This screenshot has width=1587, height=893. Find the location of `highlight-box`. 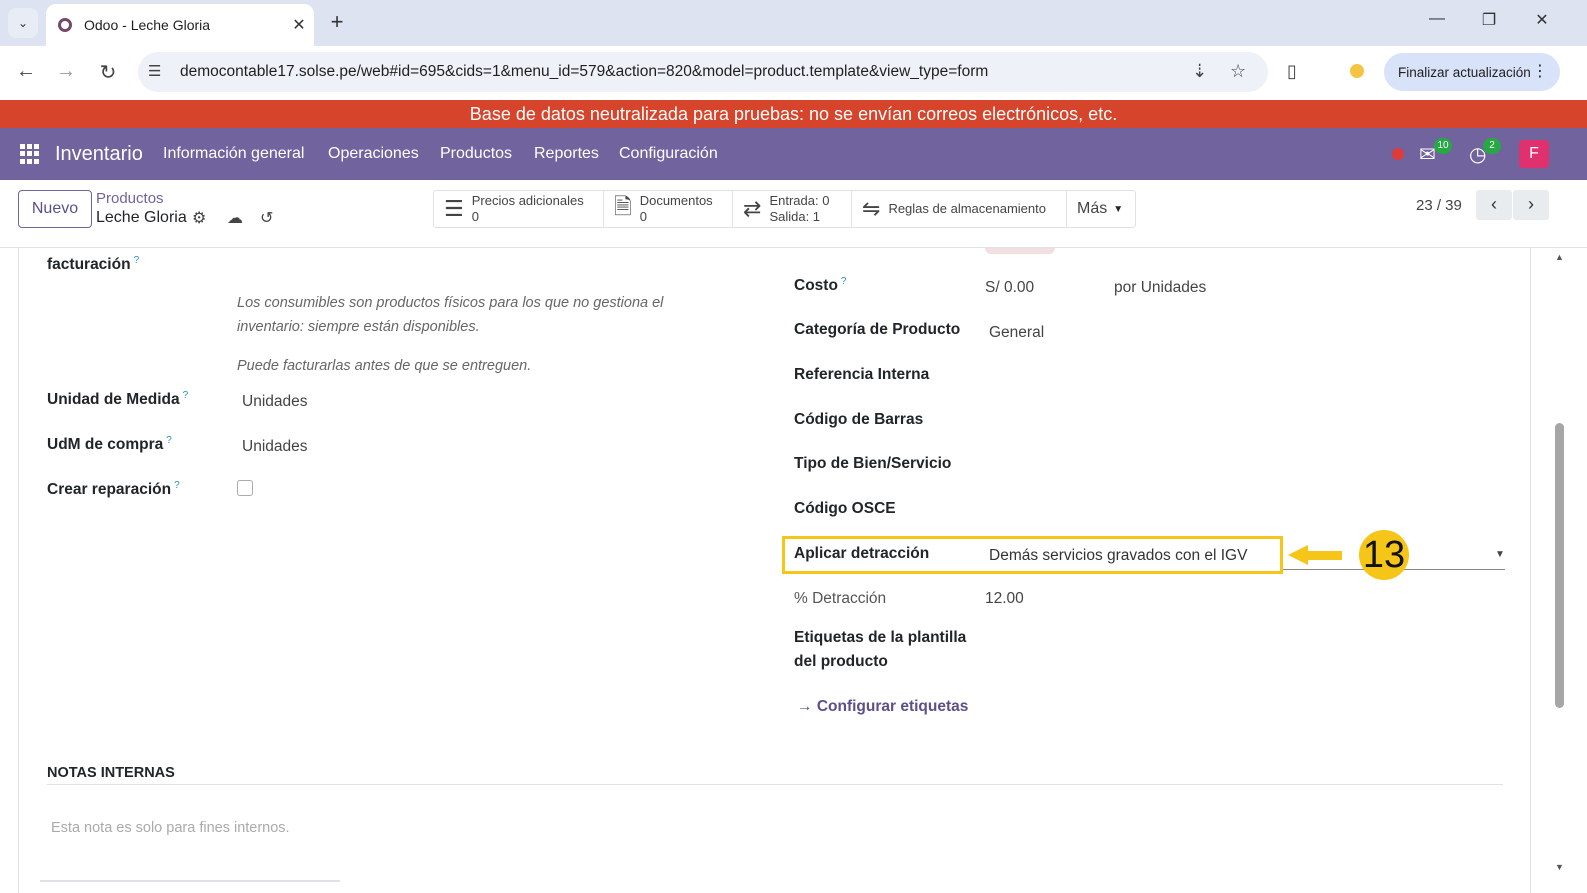

highlight-box is located at coordinates (1032, 555).